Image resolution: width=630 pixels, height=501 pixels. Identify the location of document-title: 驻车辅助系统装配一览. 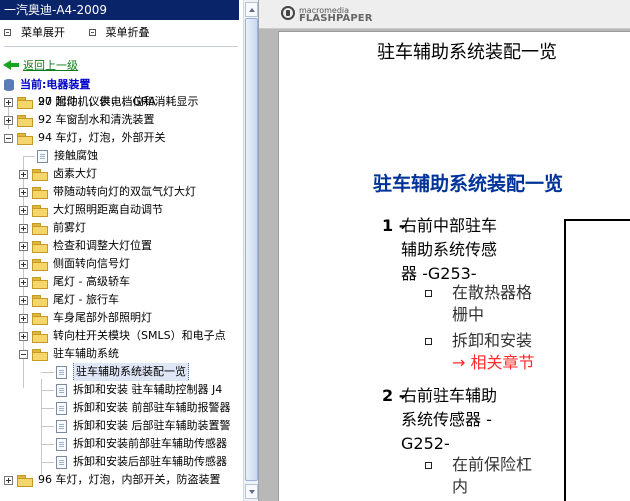
(467, 52).